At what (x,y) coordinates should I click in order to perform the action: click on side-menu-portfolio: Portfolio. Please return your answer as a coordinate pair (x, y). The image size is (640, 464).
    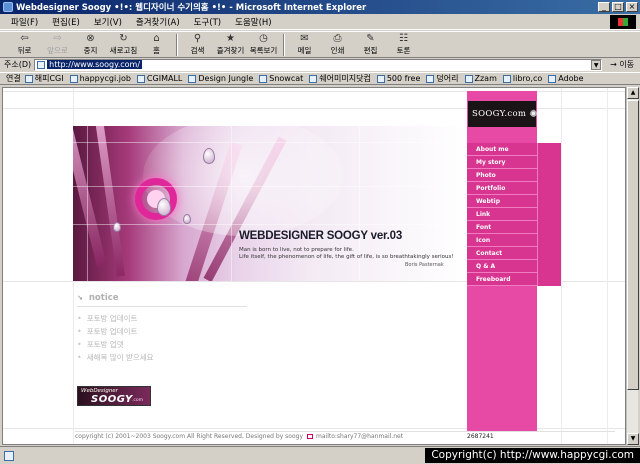
    Looking at the image, I should click on (502, 188).